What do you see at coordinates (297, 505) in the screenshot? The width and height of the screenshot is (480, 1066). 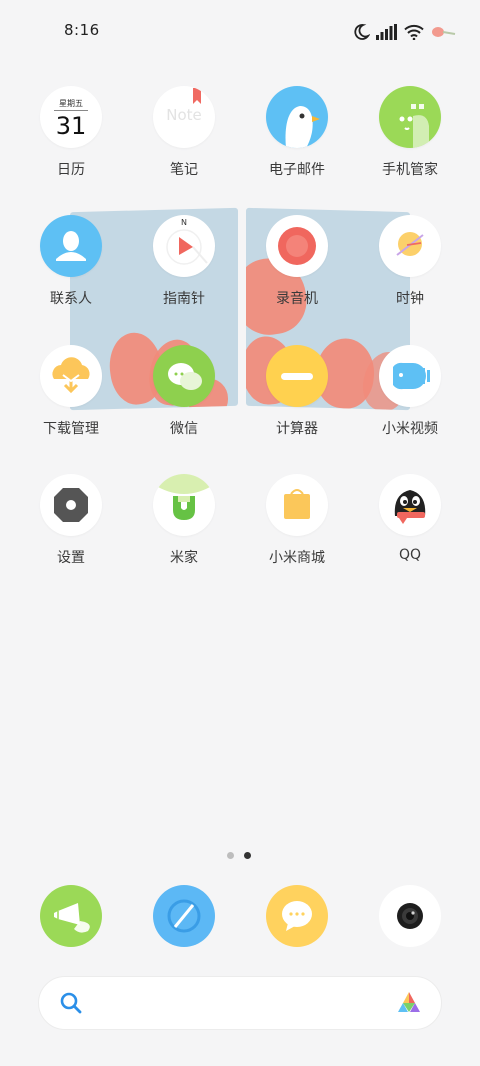 I see `mi-store-icon` at bounding box center [297, 505].